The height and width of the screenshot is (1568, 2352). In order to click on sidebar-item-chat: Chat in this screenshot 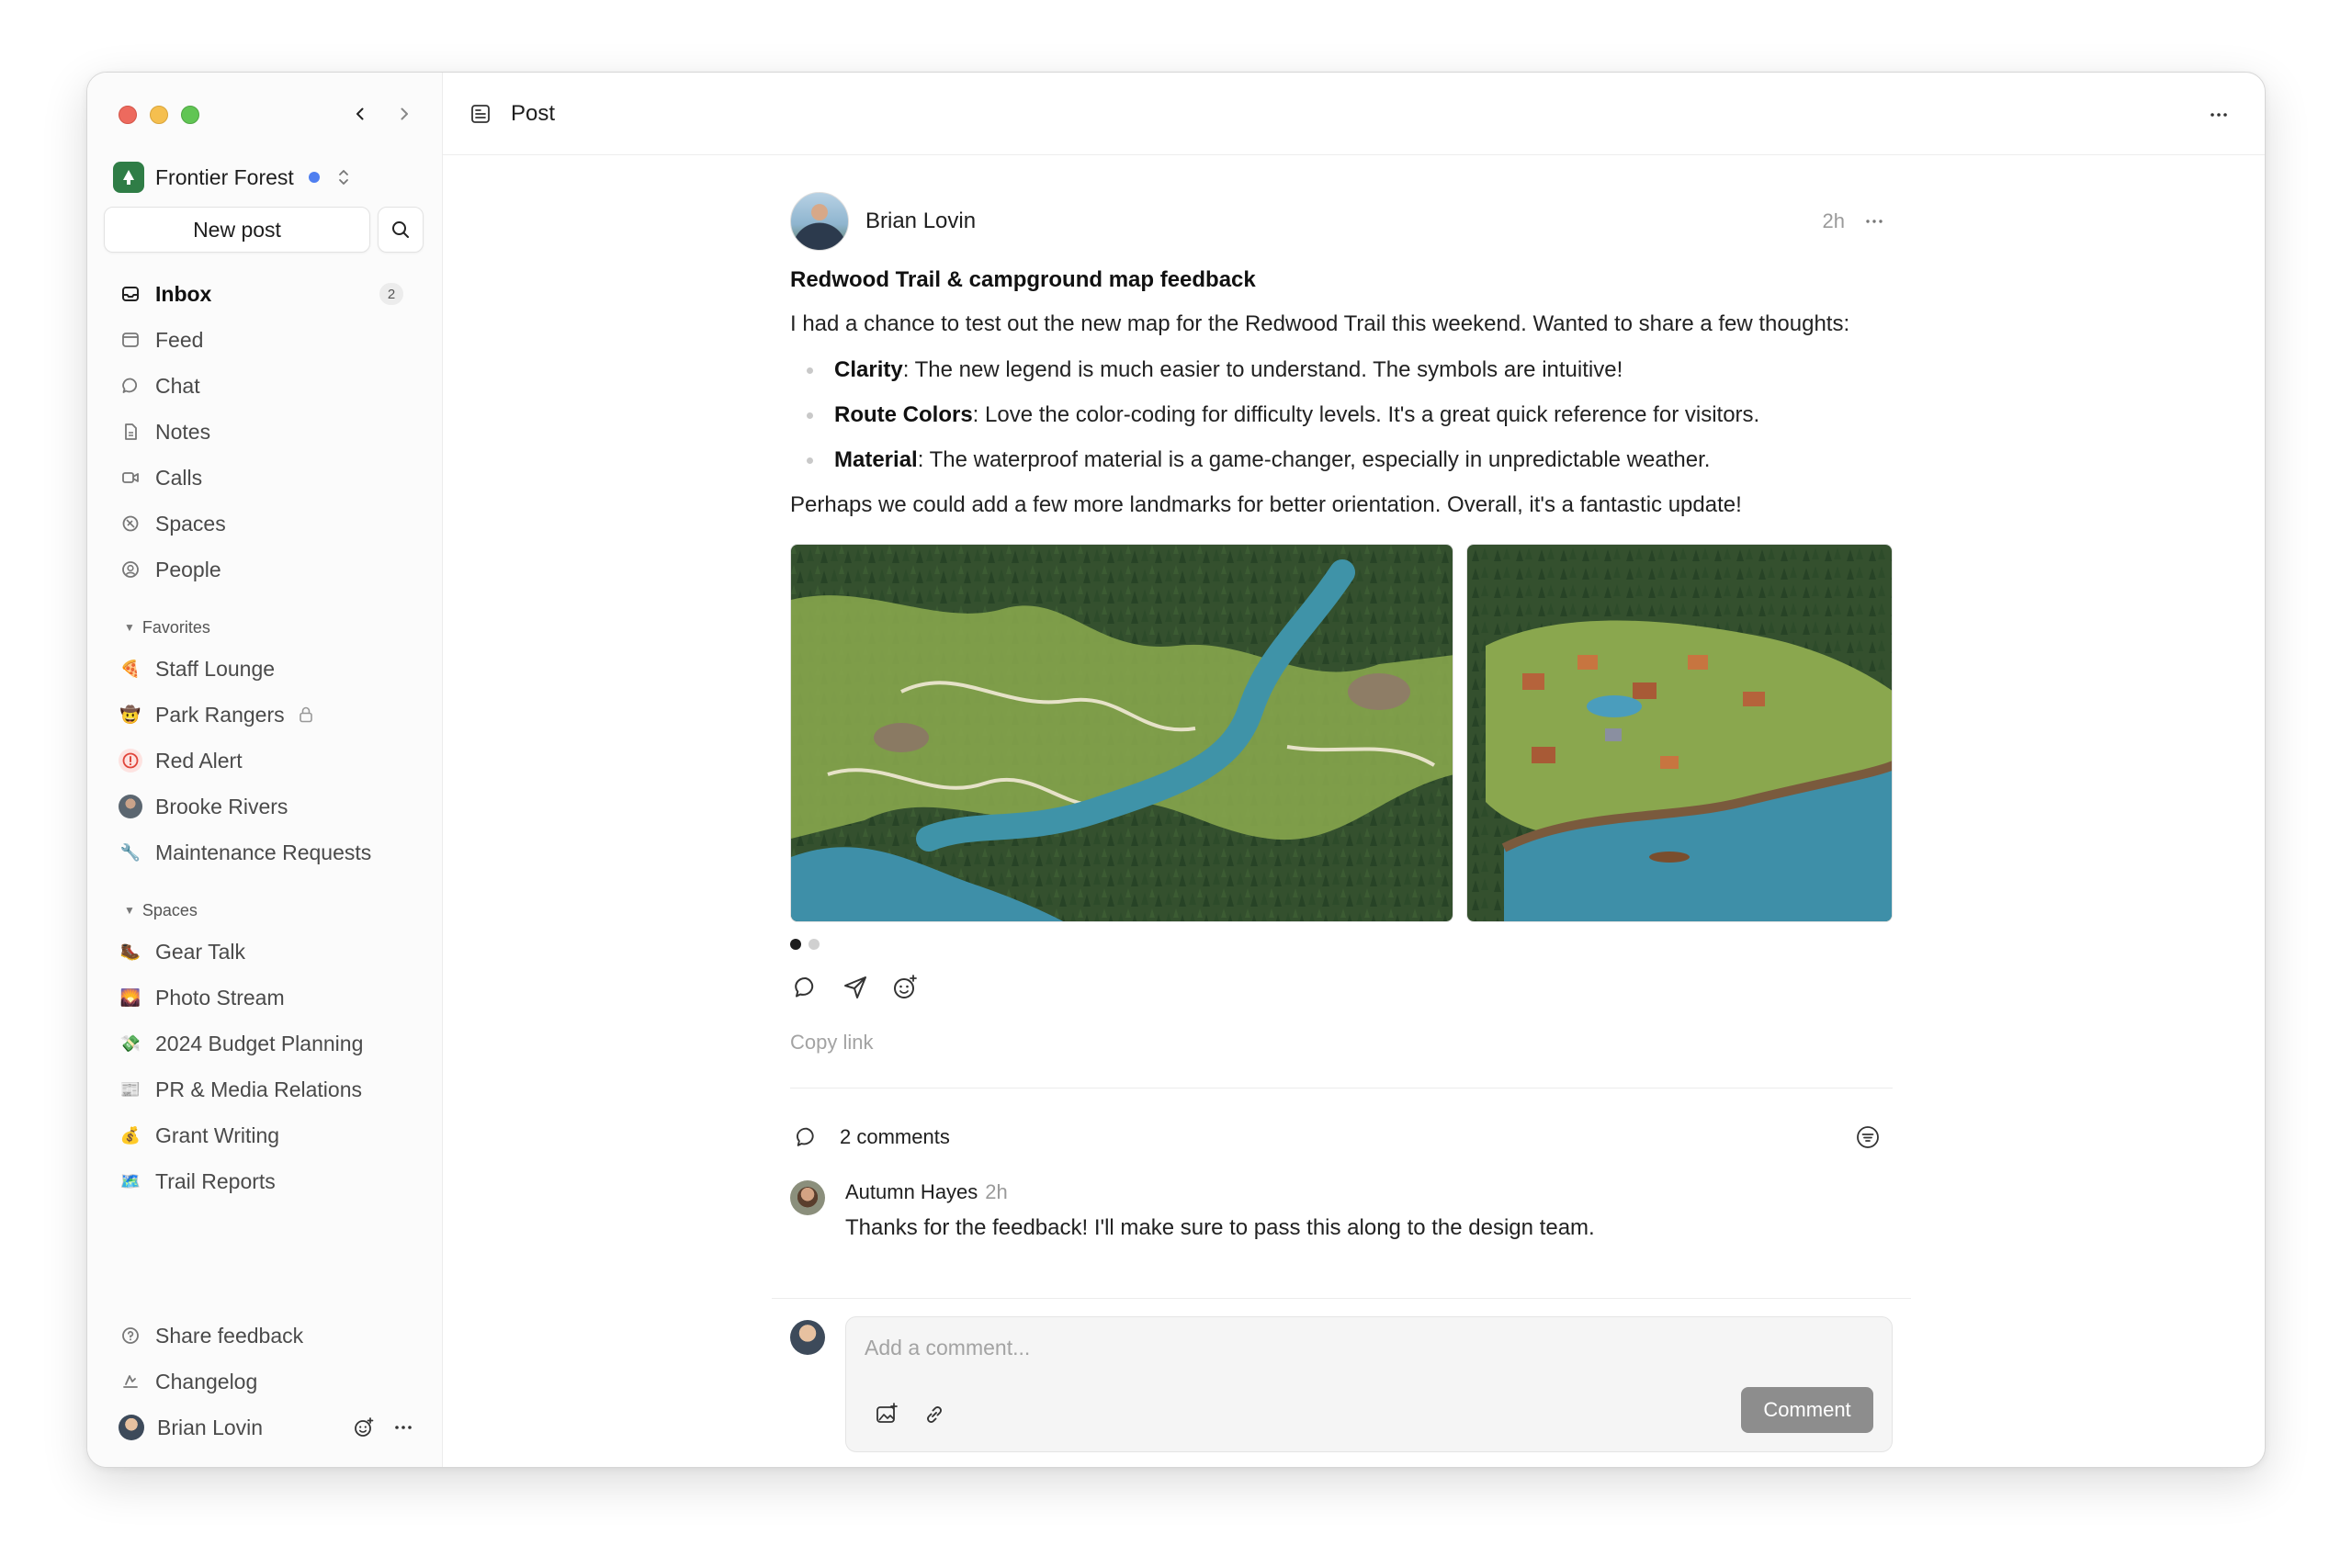, I will do `click(264, 386)`.